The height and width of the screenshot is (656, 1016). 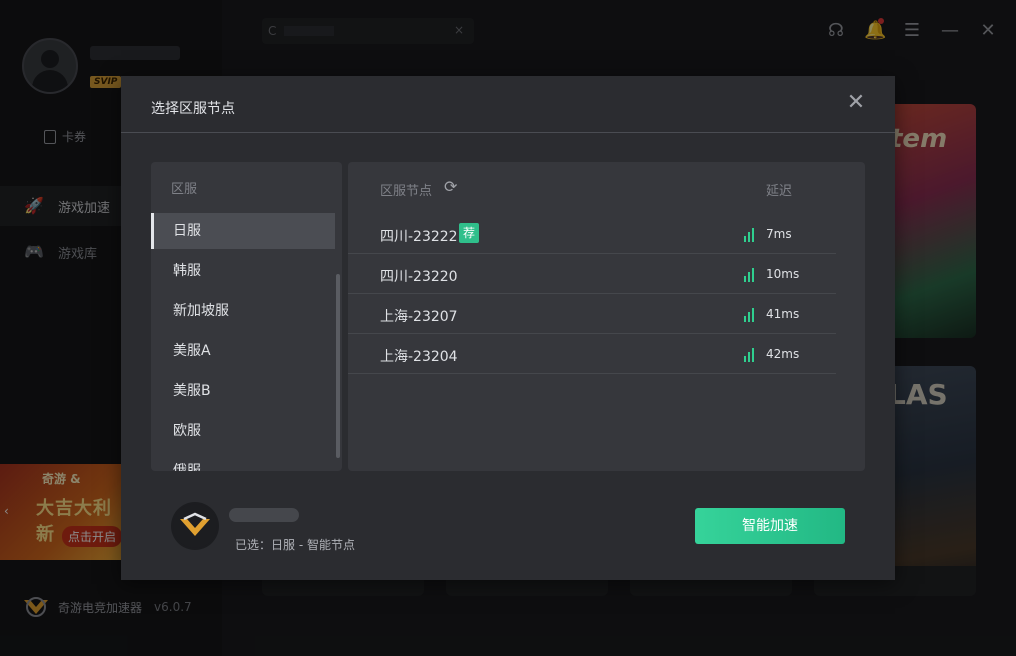 What do you see at coordinates (779, 234) in the screenshot?
I see `node-latency: 7ms` at bounding box center [779, 234].